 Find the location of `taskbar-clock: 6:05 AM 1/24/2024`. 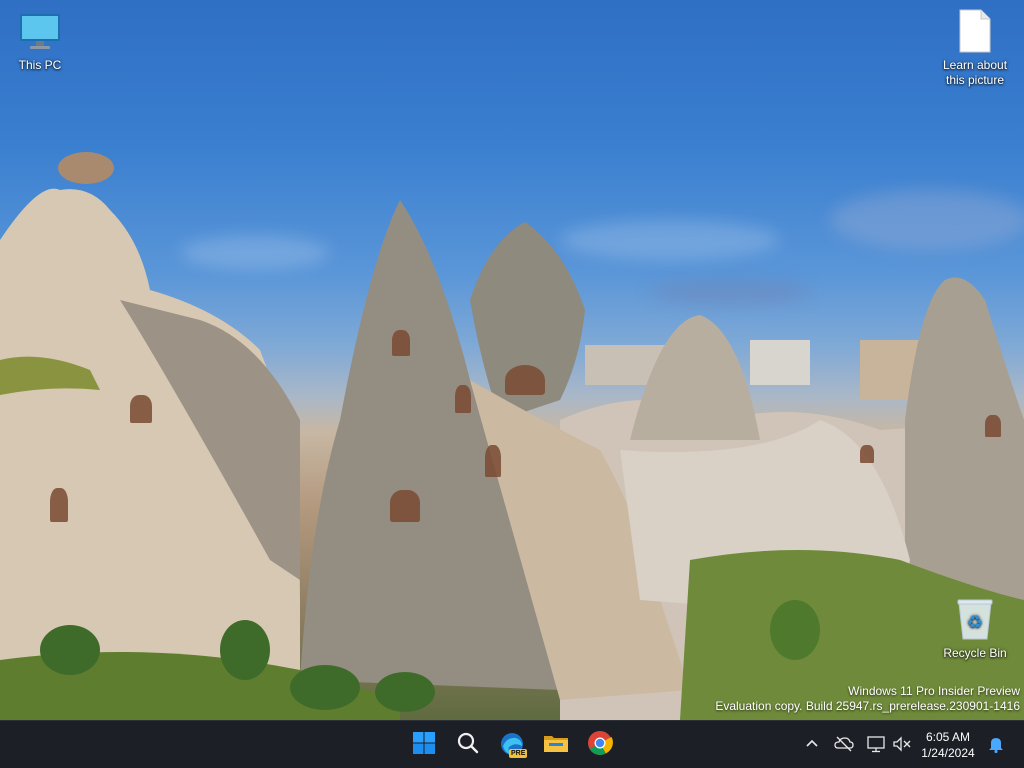

taskbar-clock: 6:05 AM 1/24/2024 is located at coordinates (948, 745).